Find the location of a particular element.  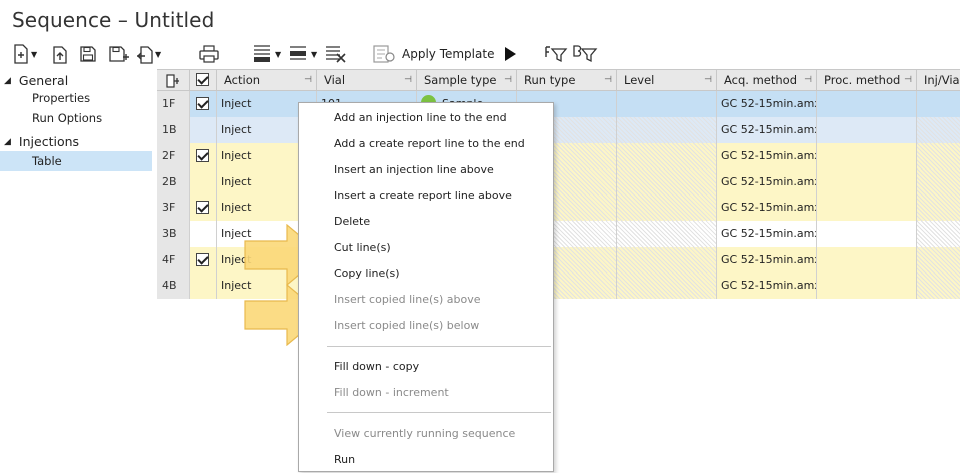

menu-item-insert-create-report-line-above: Insert a create report line above is located at coordinates (426, 196).